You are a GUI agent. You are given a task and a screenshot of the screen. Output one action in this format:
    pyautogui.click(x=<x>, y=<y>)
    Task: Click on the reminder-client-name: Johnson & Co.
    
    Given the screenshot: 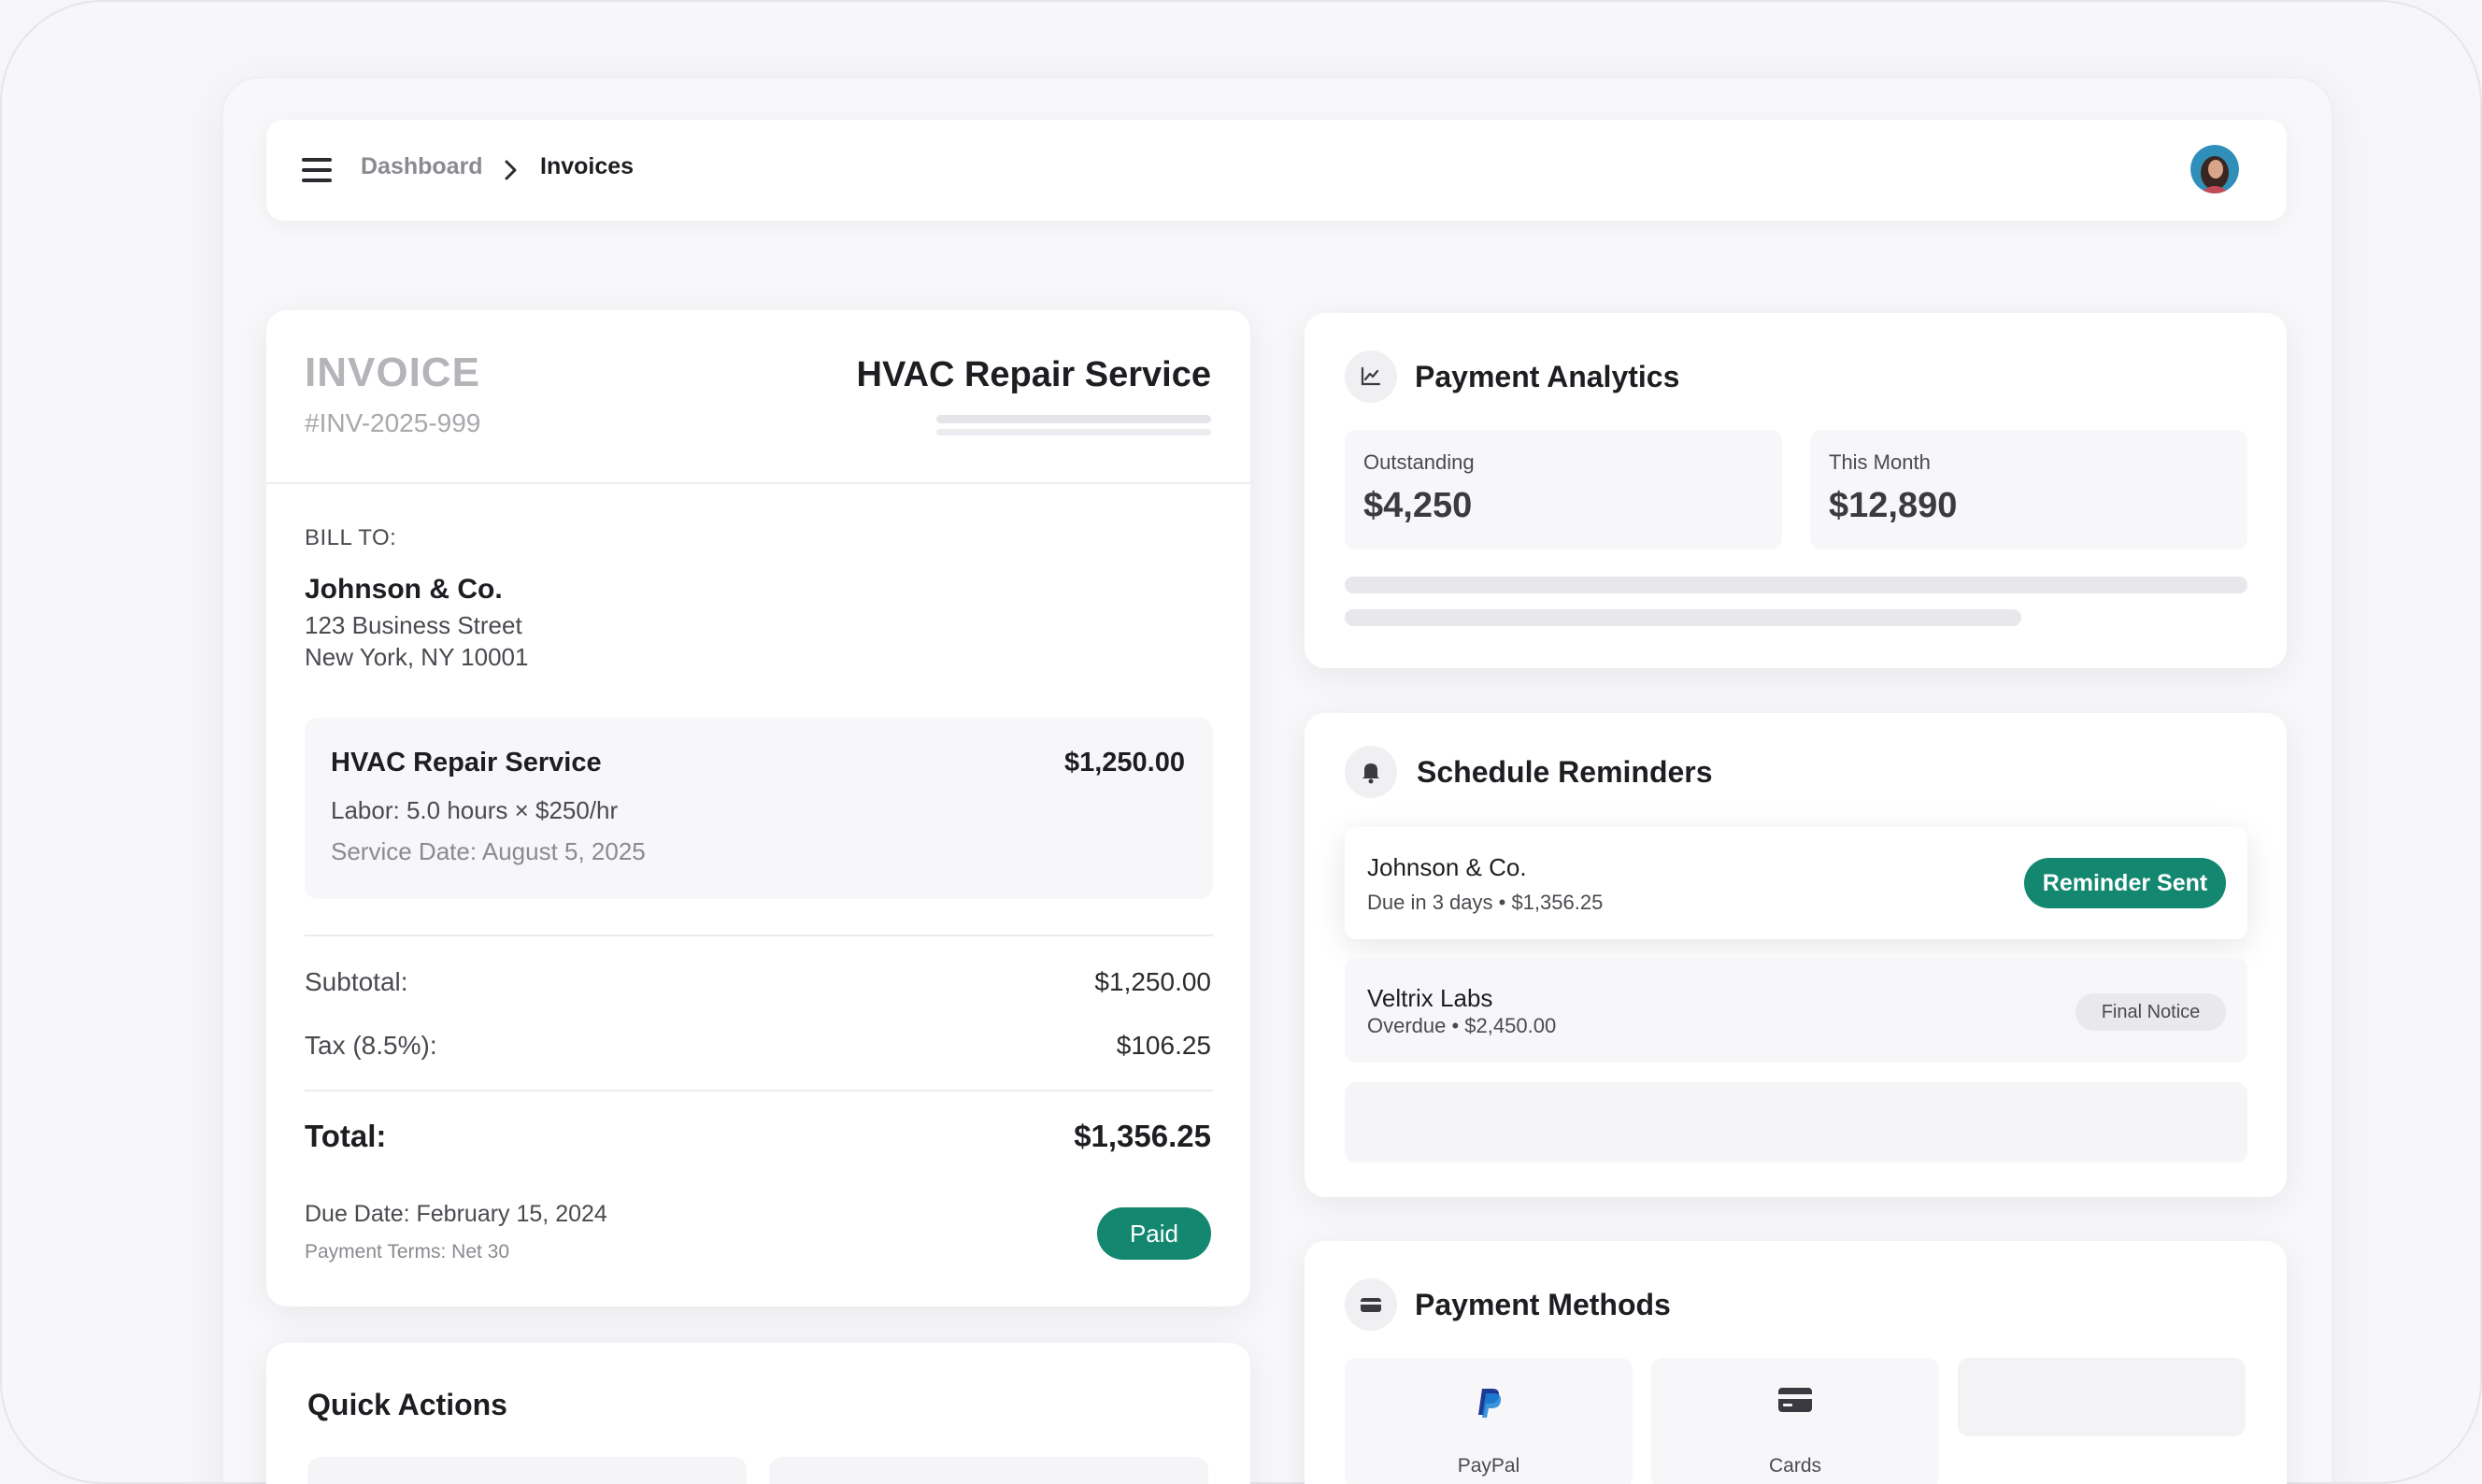 What is the action you would take?
    pyautogui.click(x=1447, y=867)
    